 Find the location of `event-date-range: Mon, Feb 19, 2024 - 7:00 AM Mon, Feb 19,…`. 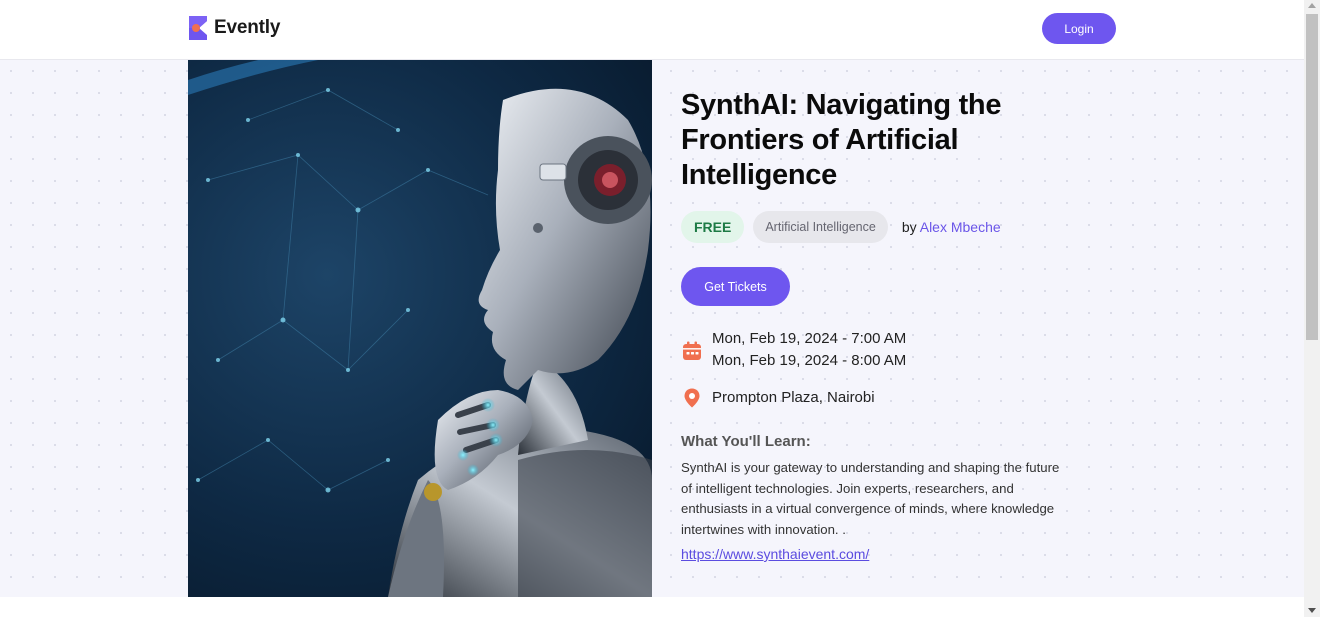

event-date-range: Mon, Feb 19, 2024 - 7:00 AM Mon, Feb 19,… is located at coordinates (809, 350).